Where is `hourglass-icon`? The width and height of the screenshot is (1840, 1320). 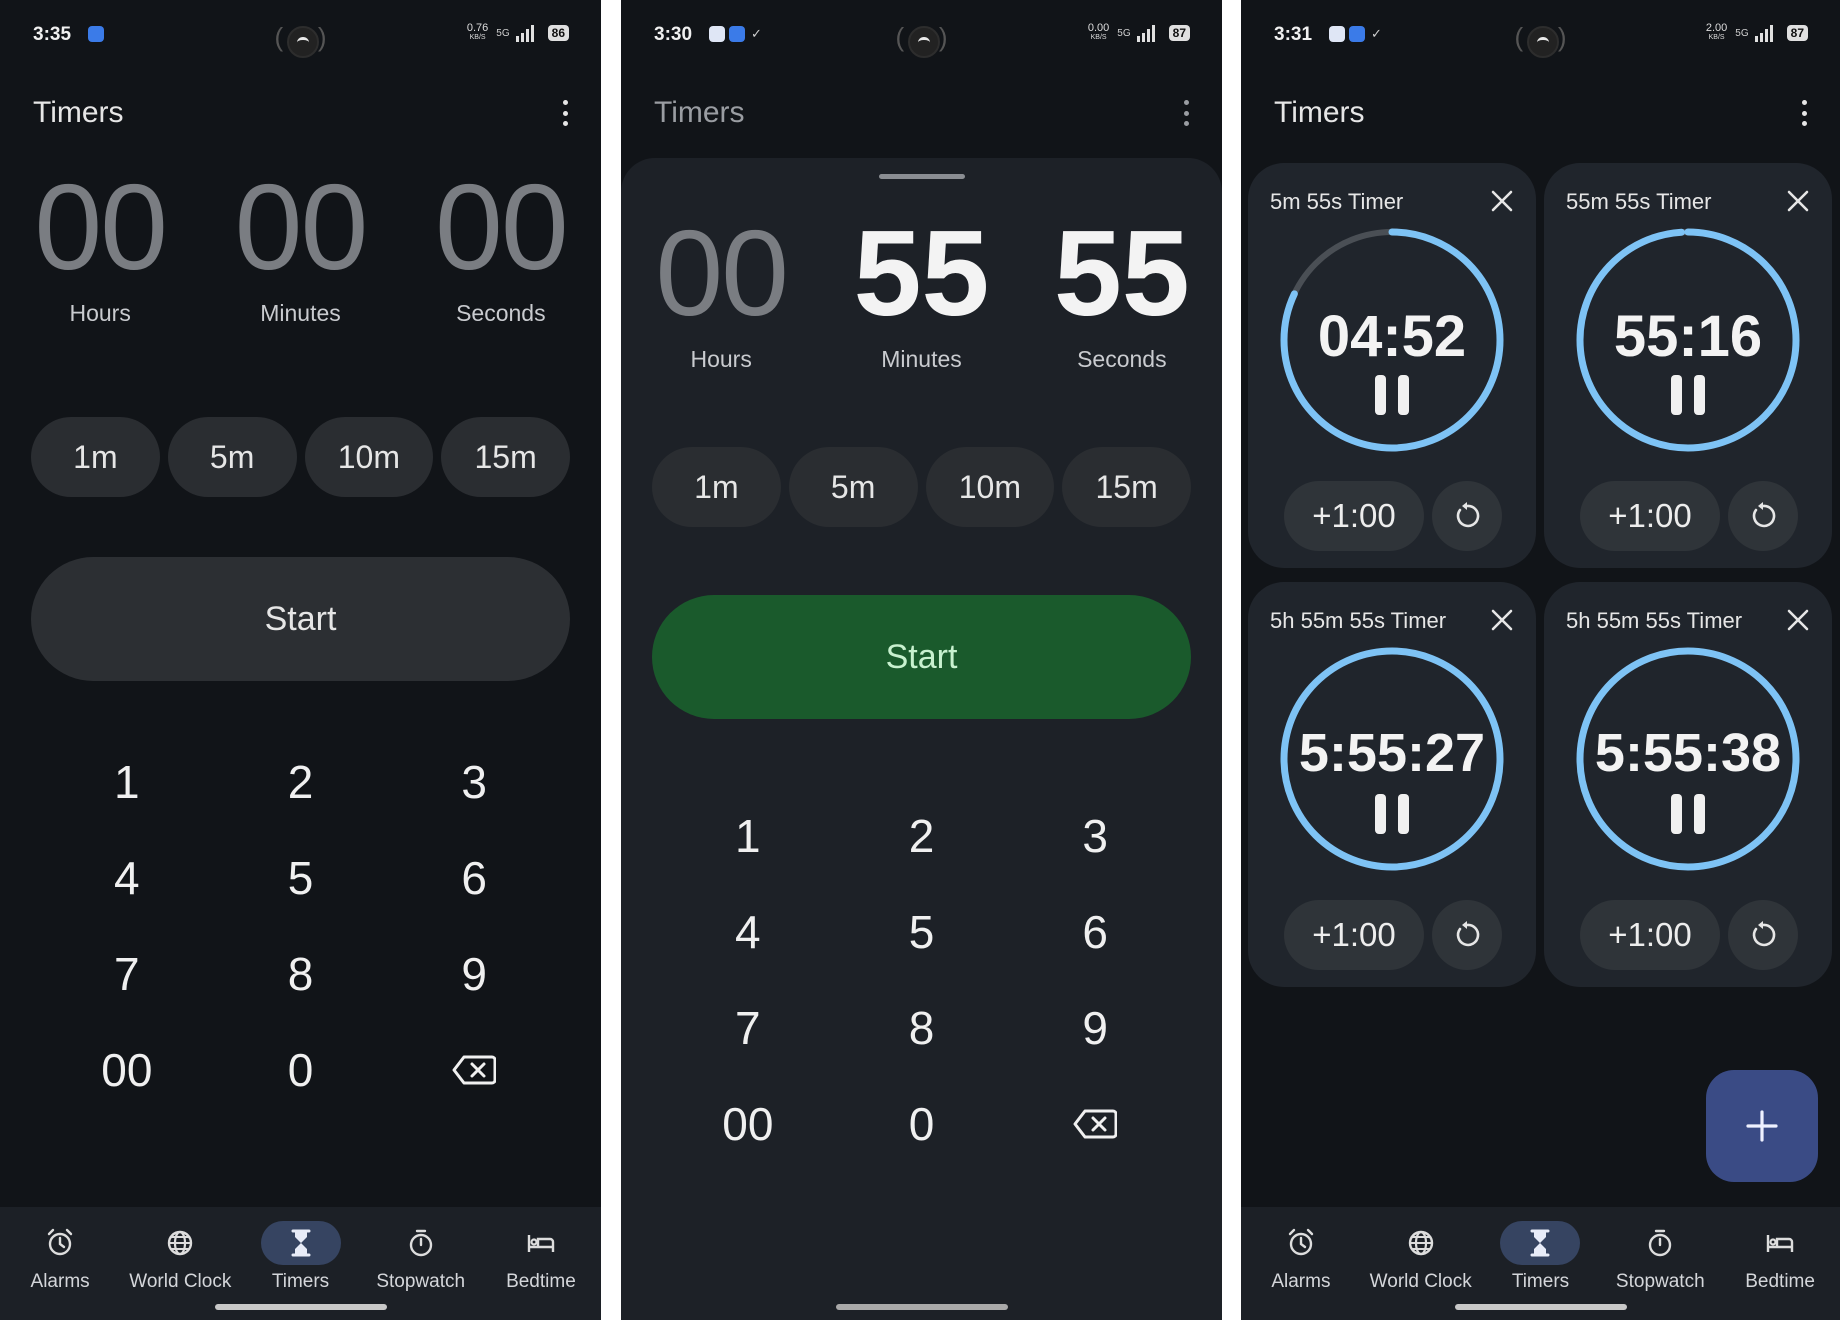
hourglass-icon is located at coordinates (1540, 1243).